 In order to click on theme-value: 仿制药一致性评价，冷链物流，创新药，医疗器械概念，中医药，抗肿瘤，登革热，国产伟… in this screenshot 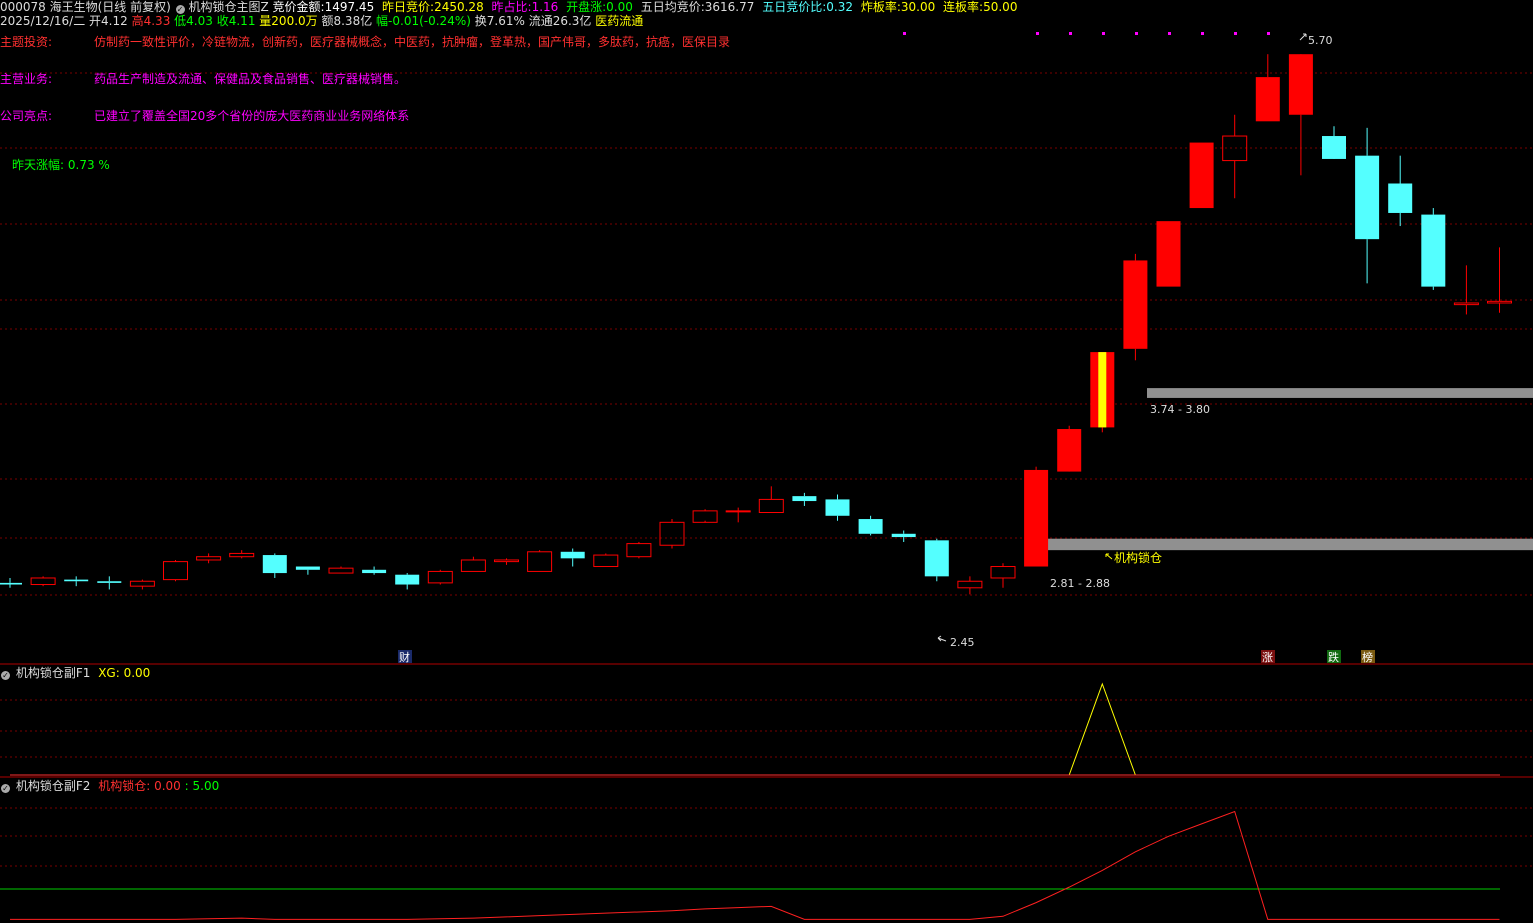, I will do `click(412, 42)`.